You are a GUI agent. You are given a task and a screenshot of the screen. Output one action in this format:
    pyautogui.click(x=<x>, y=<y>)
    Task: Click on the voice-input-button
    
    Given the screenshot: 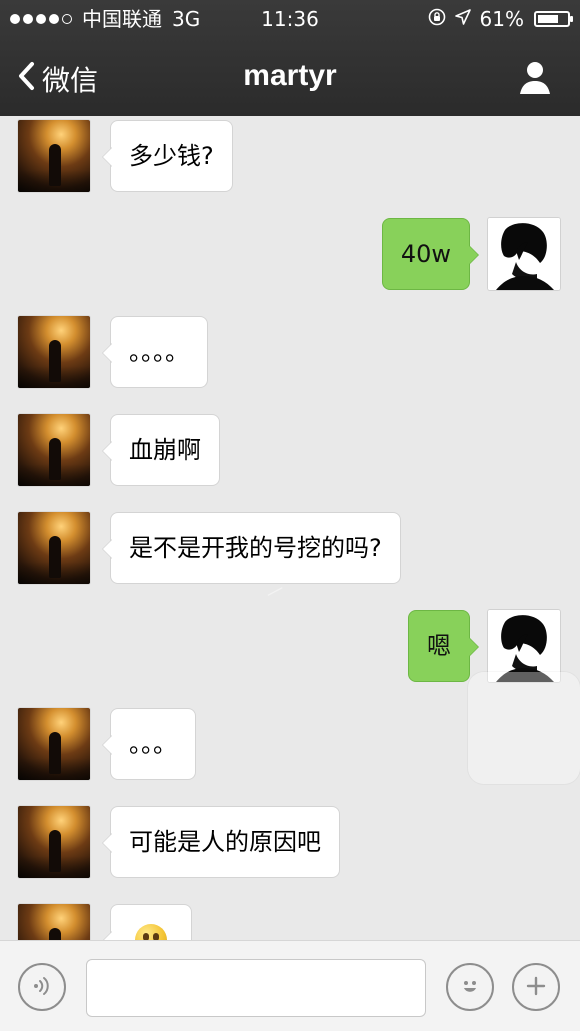 What is the action you would take?
    pyautogui.click(x=42, y=987)
    